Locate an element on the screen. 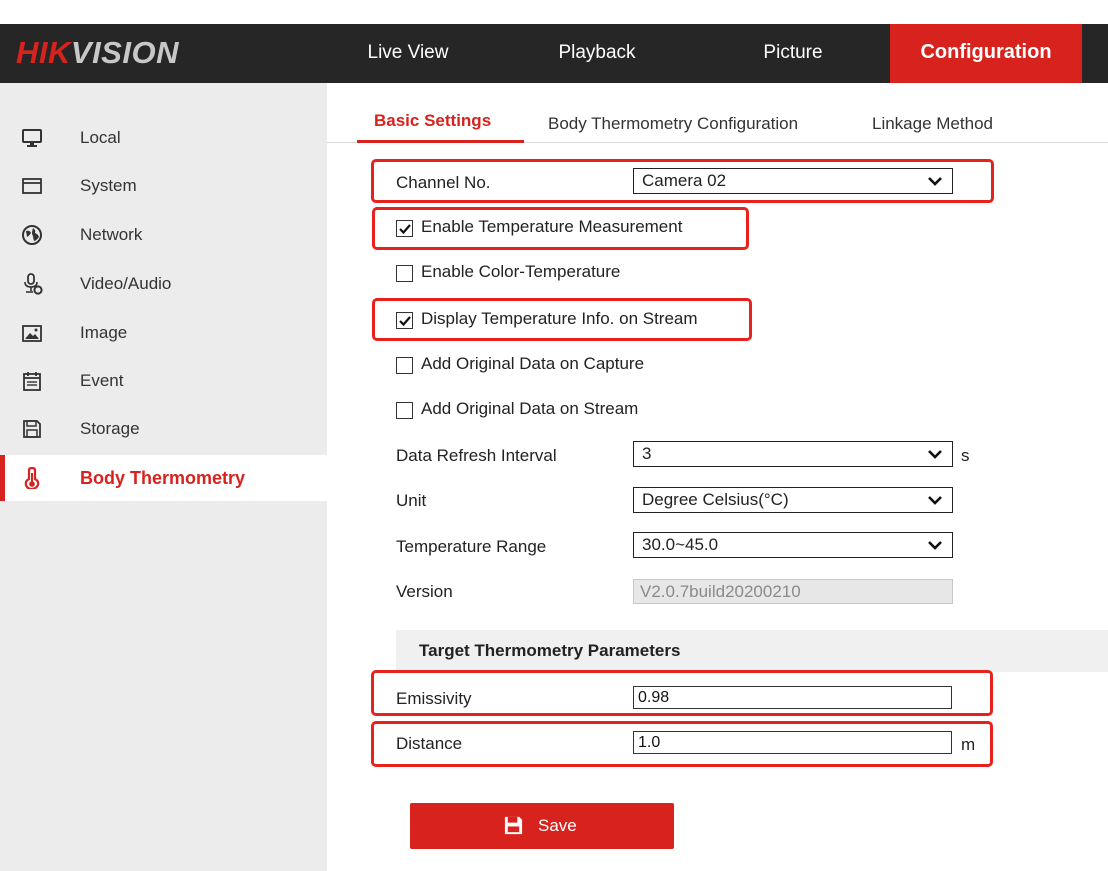 This screenshot has height=871, width=1108. distance-input: 1.0 is located at coordinates (792, 742).